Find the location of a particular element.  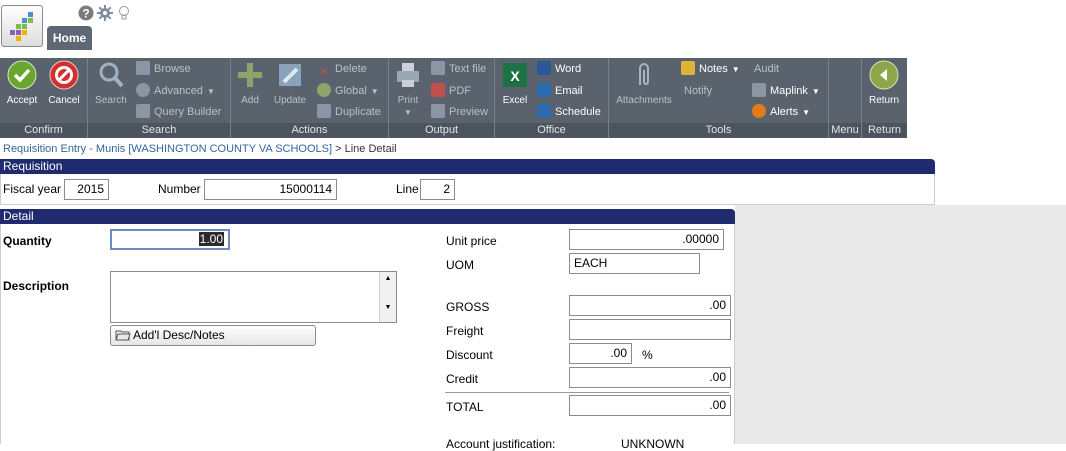

preview-button: Preview is located at coordinates (459, 112).